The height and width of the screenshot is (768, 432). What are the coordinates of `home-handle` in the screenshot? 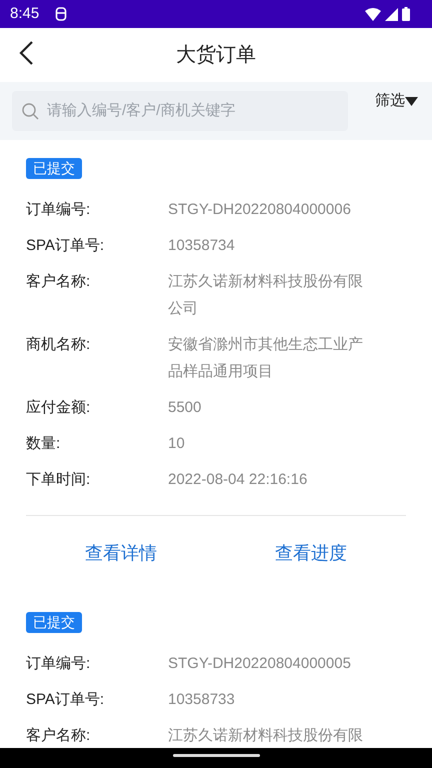 It's located at (216, 755).